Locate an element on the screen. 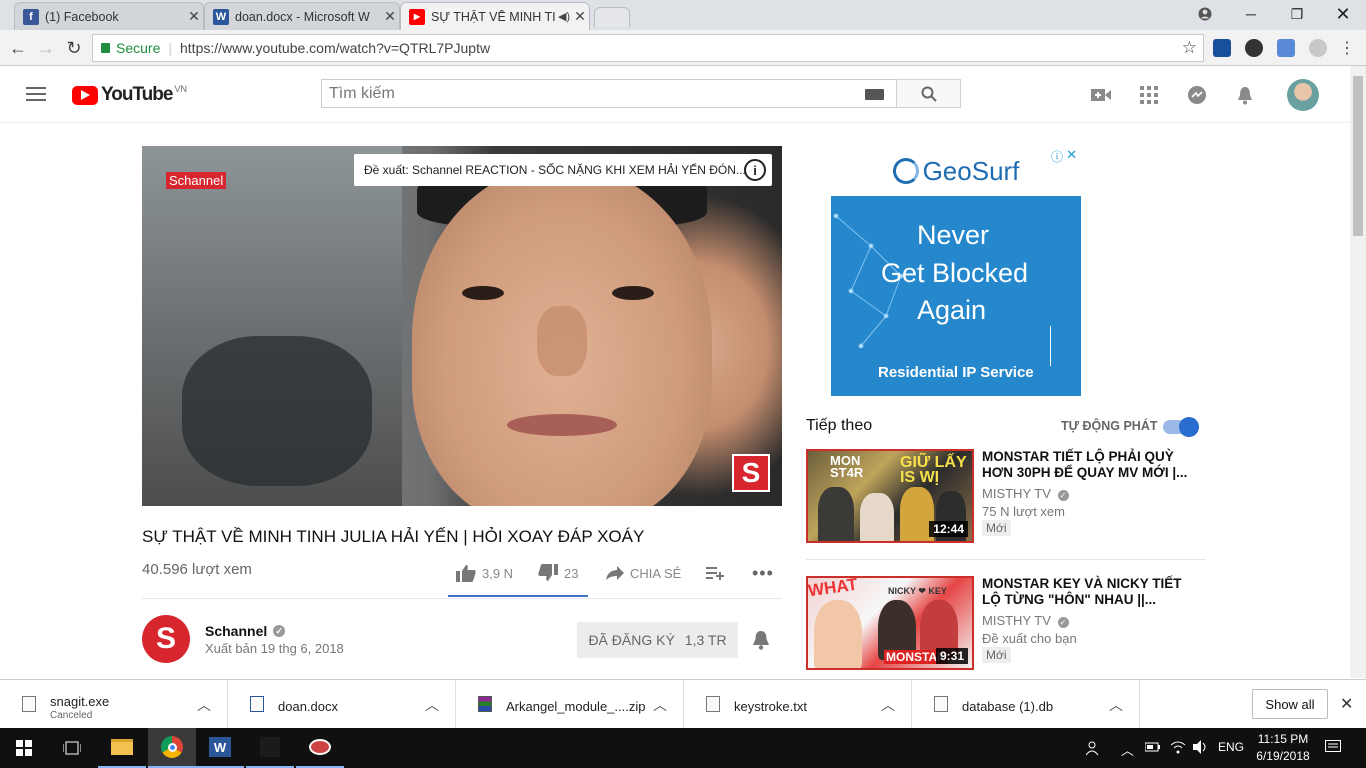 The height and width of the screenshot is (768, 1366). thumbnail-person is located at coordinates (836, 514).